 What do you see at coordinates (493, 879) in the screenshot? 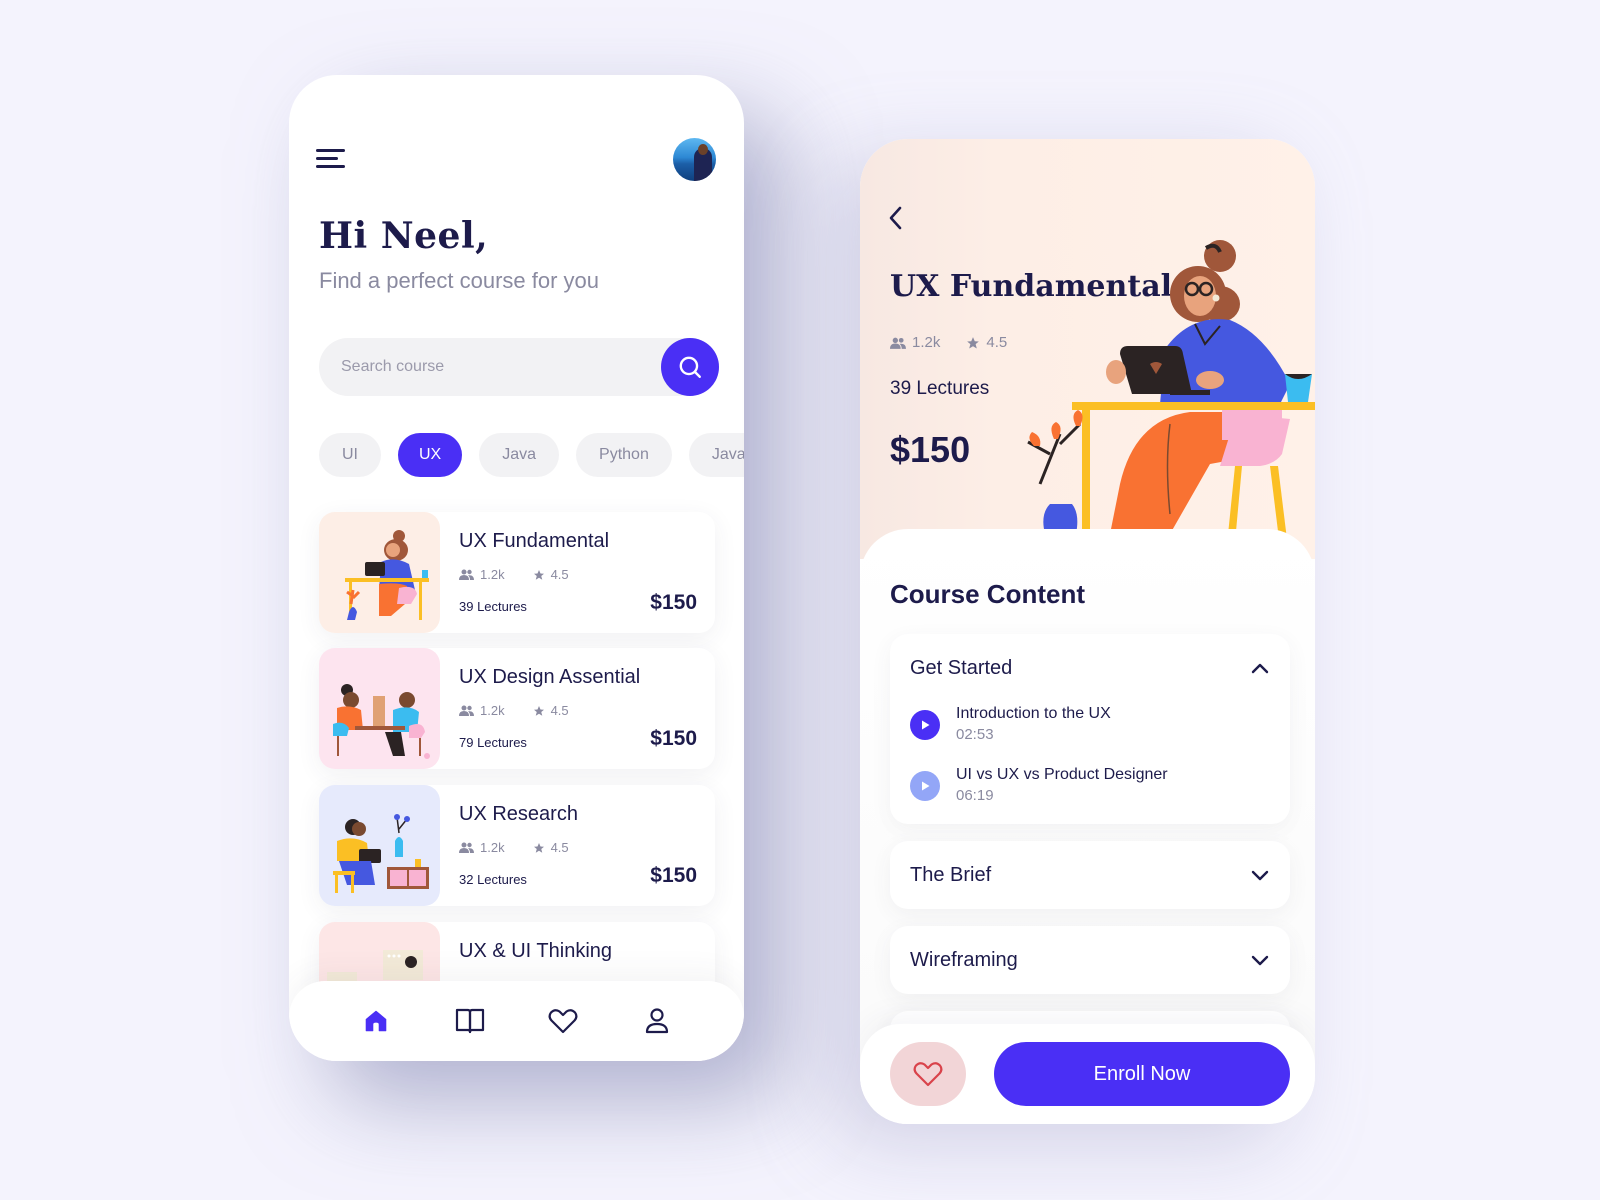
I see `lectures-count: 32 Lectures` at bounding box center [493, 879].